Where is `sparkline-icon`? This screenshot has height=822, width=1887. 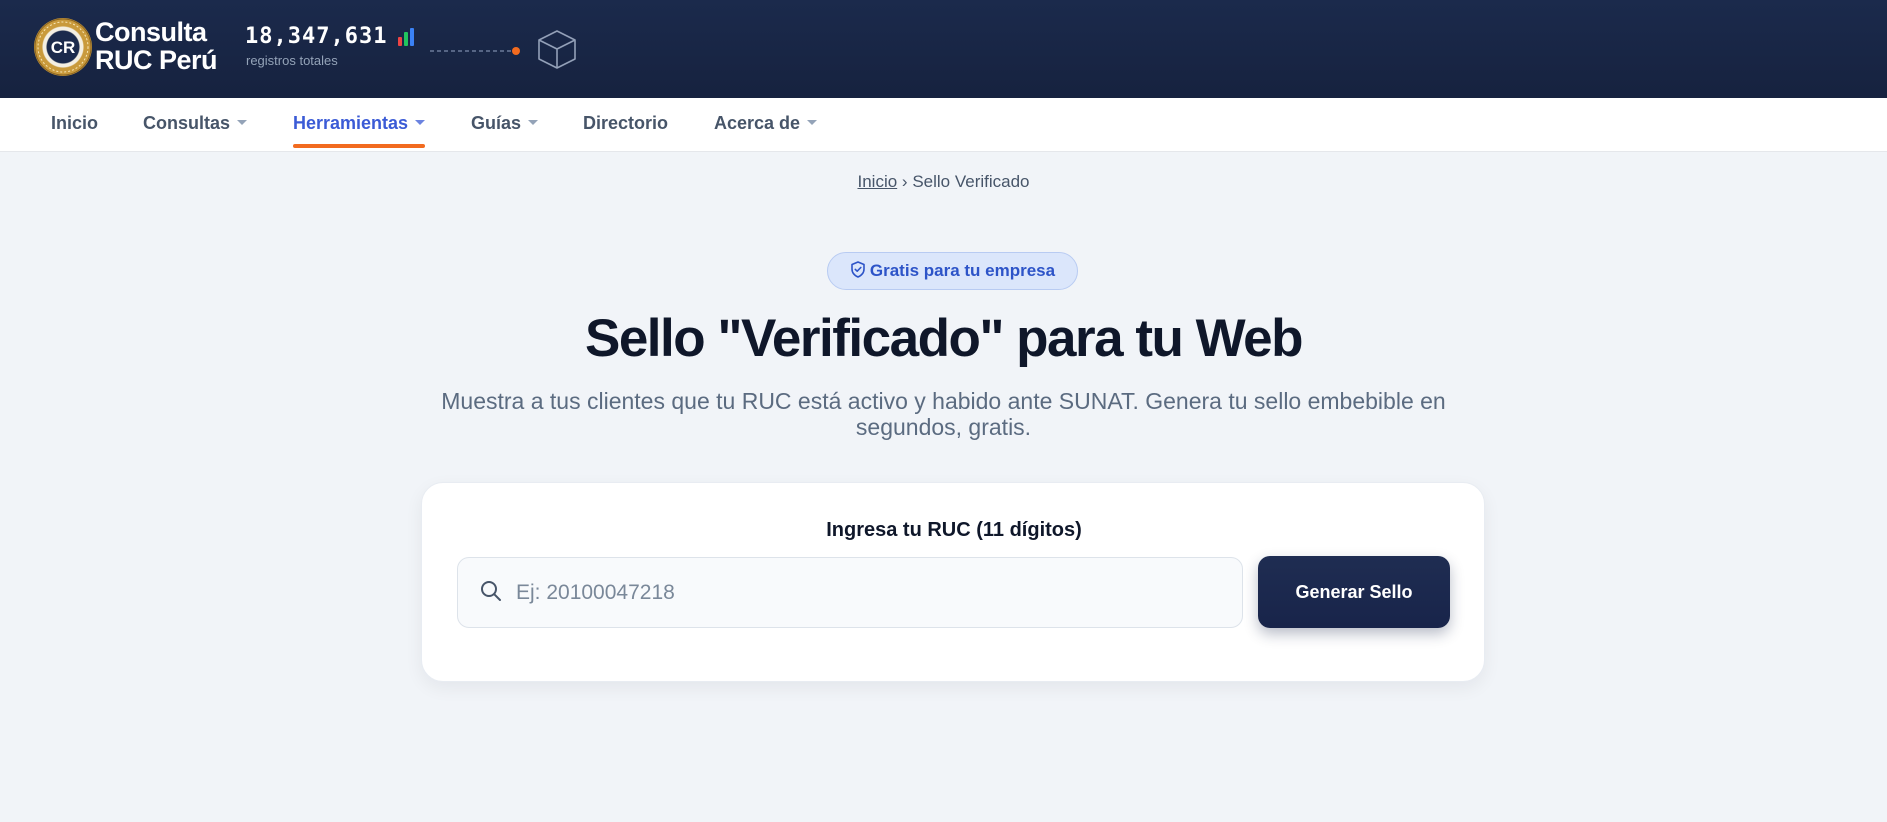
sparkline-icon is located at coordinates (475, 51).